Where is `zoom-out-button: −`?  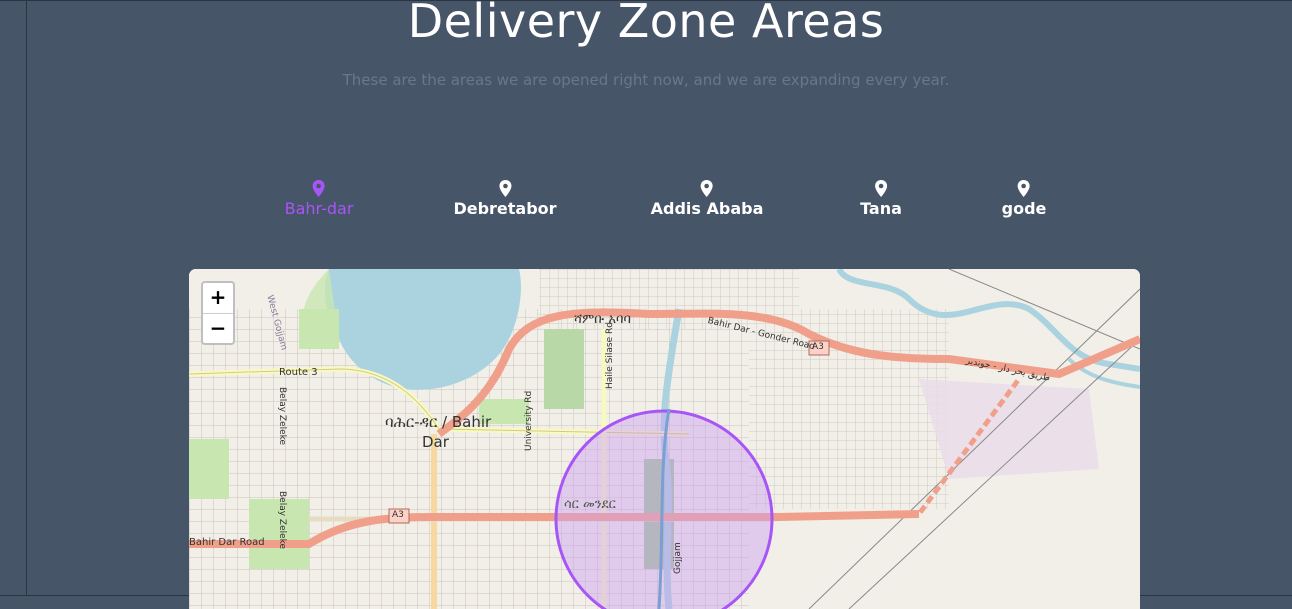
zoom-out-button: − is located at coordinates (218, 328).